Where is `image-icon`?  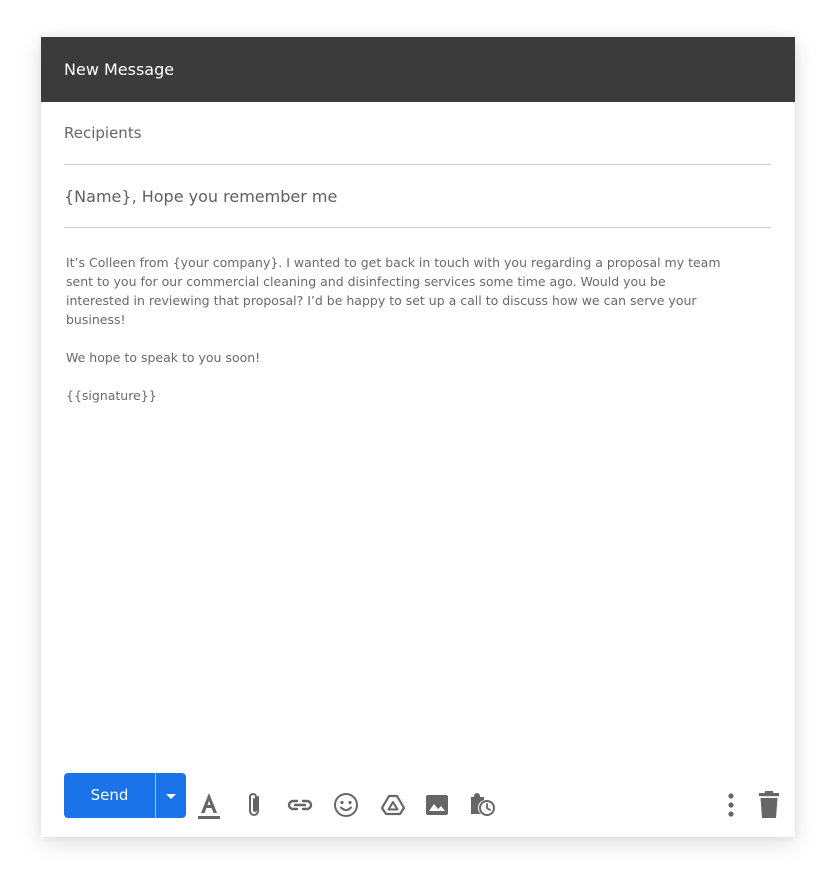
image-icon is located at coordinates (437, 805).